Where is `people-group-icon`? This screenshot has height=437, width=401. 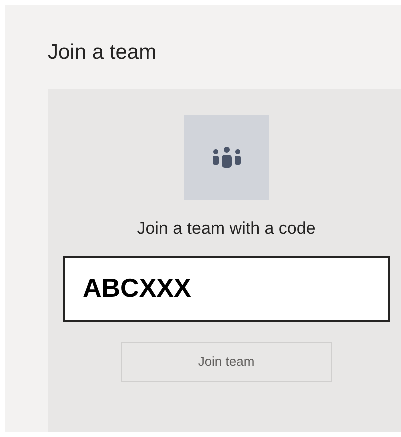 people-group-icon is located at coordinates (227, 158).